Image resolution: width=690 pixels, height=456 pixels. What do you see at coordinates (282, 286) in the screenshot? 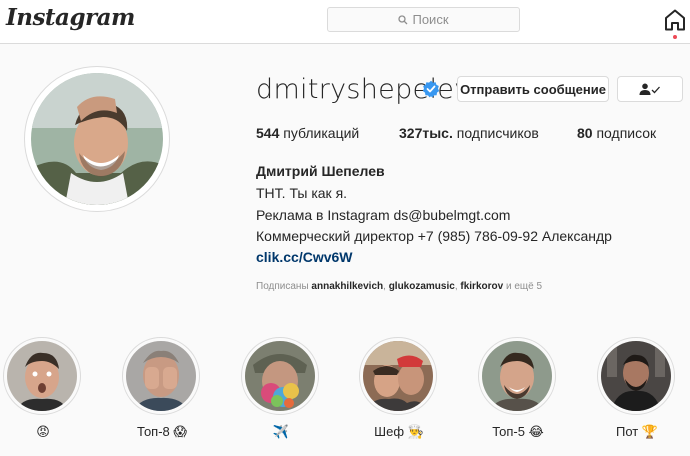
I see `followed-by-prefix: Подписаны` at bounding box center [282, 286].